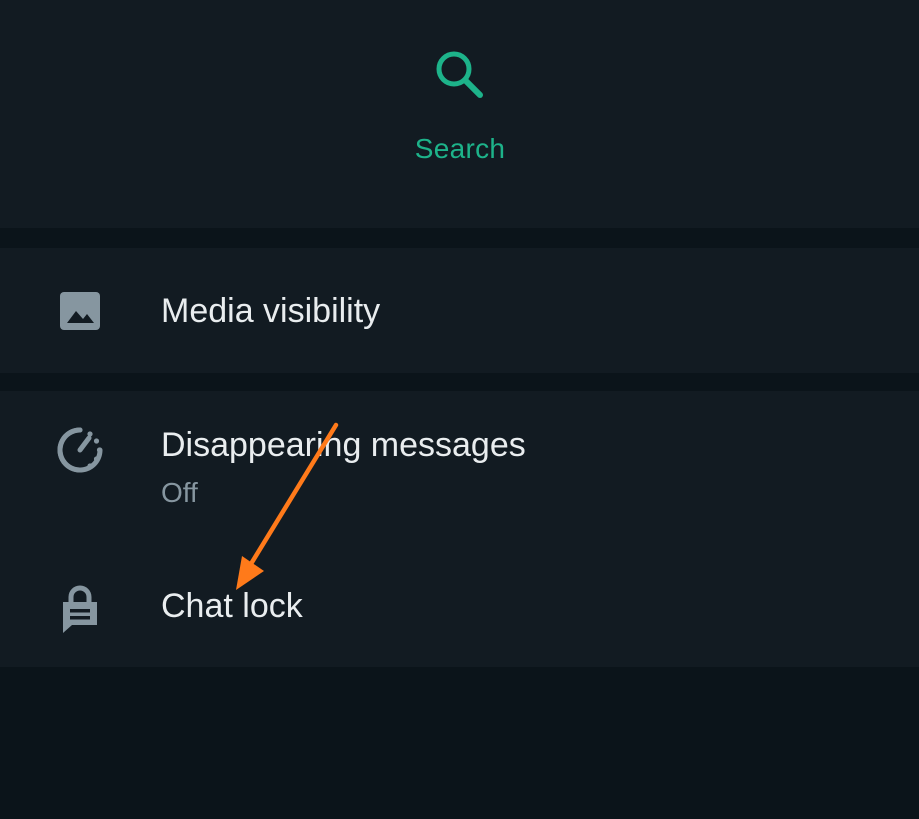 Image resolution: width=919 pixels, height=819 pixels. Describe the element at coordinates (80, 311) in the screenshot. I see `image-icon` at that location.